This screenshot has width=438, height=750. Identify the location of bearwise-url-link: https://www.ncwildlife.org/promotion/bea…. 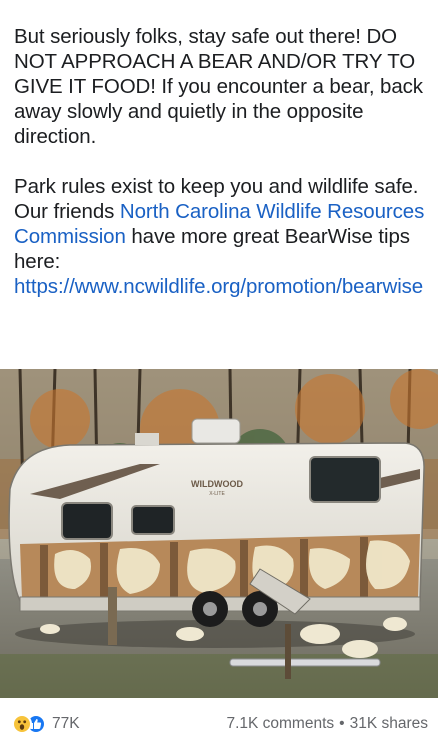
(218, 286).